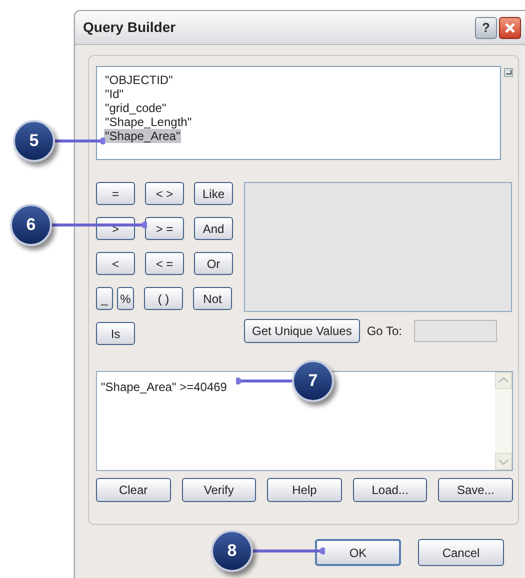 The width and height of the screenshot is (525, 578). I want to click on operator-button: Is, so click(115, 333).